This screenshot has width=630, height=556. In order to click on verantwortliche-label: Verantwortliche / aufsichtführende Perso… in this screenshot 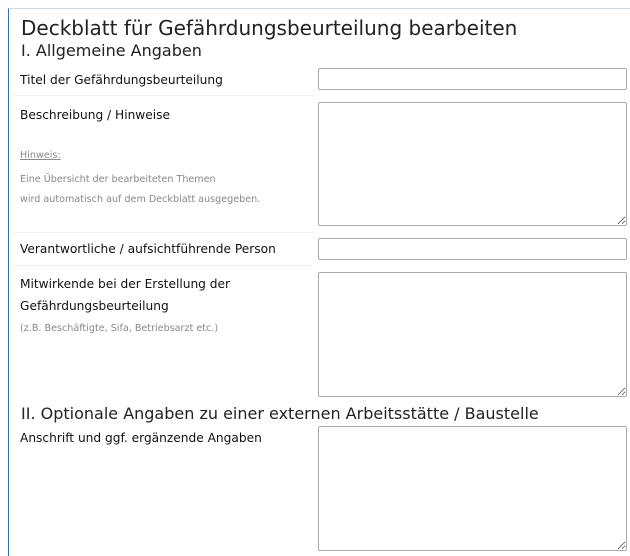, I will do `click(148, 249)`.